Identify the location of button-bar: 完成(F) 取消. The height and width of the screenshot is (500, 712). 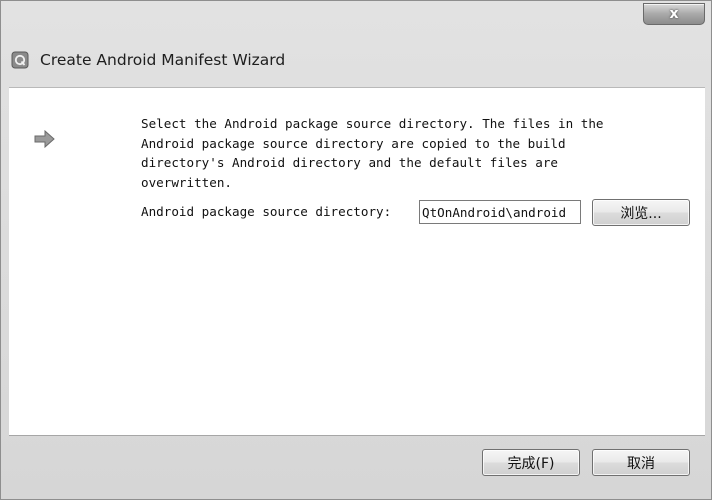
(357, 463).